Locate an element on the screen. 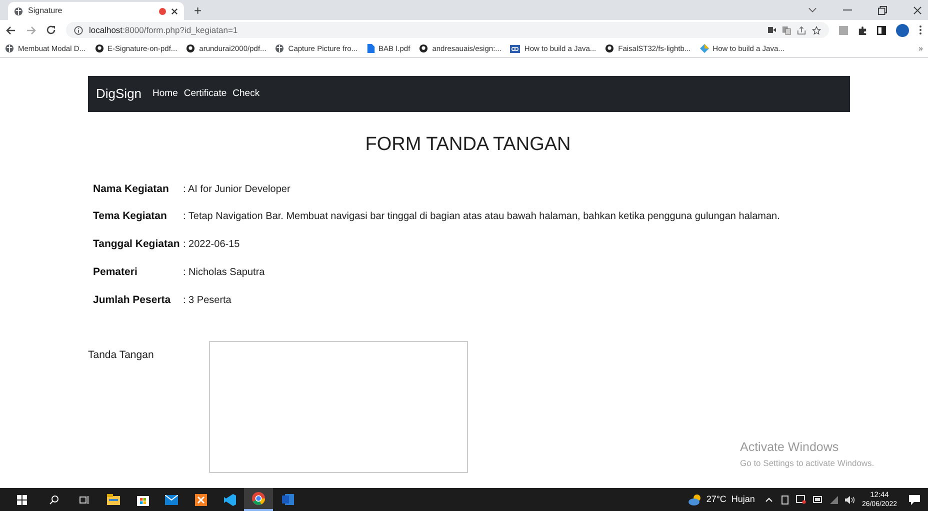  detail-label: Jumlah Peserta is located at coordinates (132, 300).